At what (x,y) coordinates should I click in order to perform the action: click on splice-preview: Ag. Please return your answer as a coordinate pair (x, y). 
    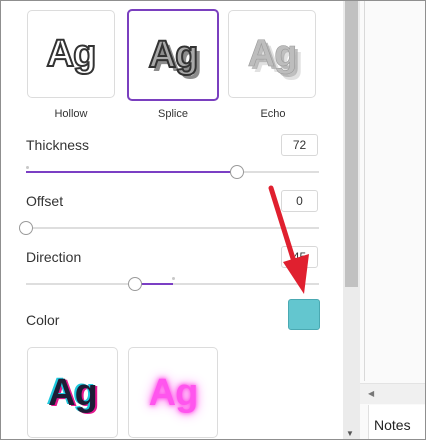
    Looking at the image, I should click on (174, 55).